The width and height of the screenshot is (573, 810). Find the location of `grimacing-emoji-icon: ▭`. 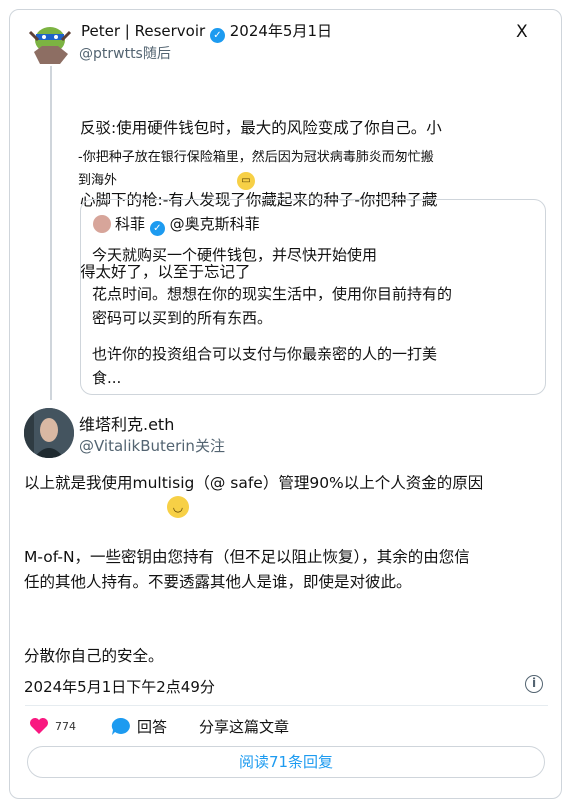

grimacing-emoji-icon: ▭ is located at coordinates (246, 180).